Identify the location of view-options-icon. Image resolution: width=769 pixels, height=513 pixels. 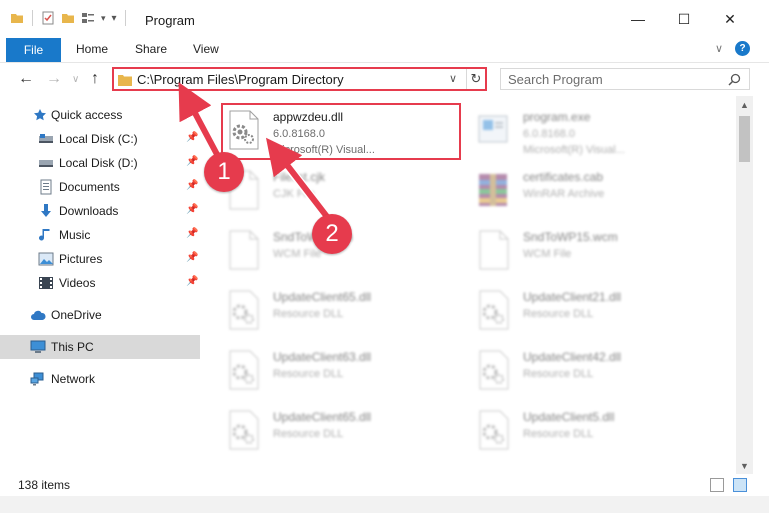
(88, 18).